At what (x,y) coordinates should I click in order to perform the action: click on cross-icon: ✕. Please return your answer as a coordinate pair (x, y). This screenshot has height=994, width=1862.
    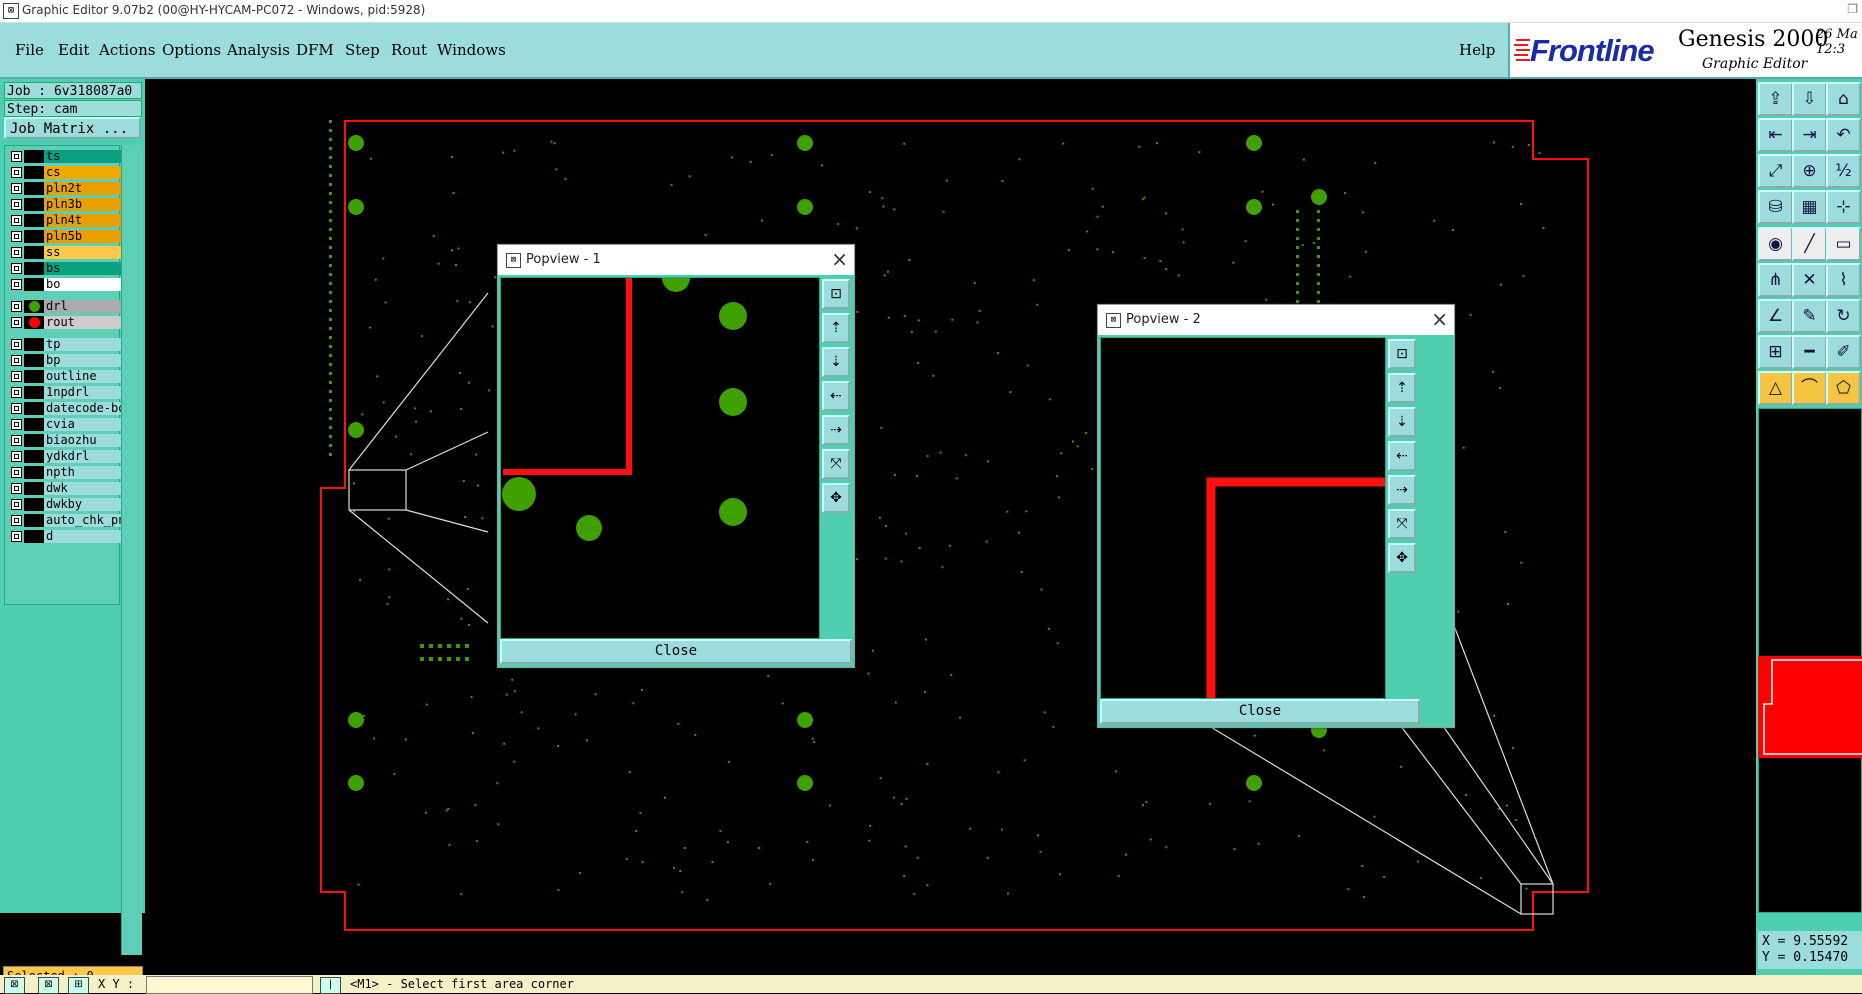
    Looking at the image, I should click on (1809, 280).